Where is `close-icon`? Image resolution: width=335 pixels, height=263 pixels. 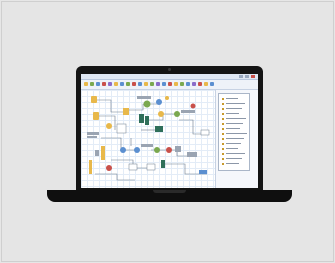 close-icon is located at coordinates (253, 76).